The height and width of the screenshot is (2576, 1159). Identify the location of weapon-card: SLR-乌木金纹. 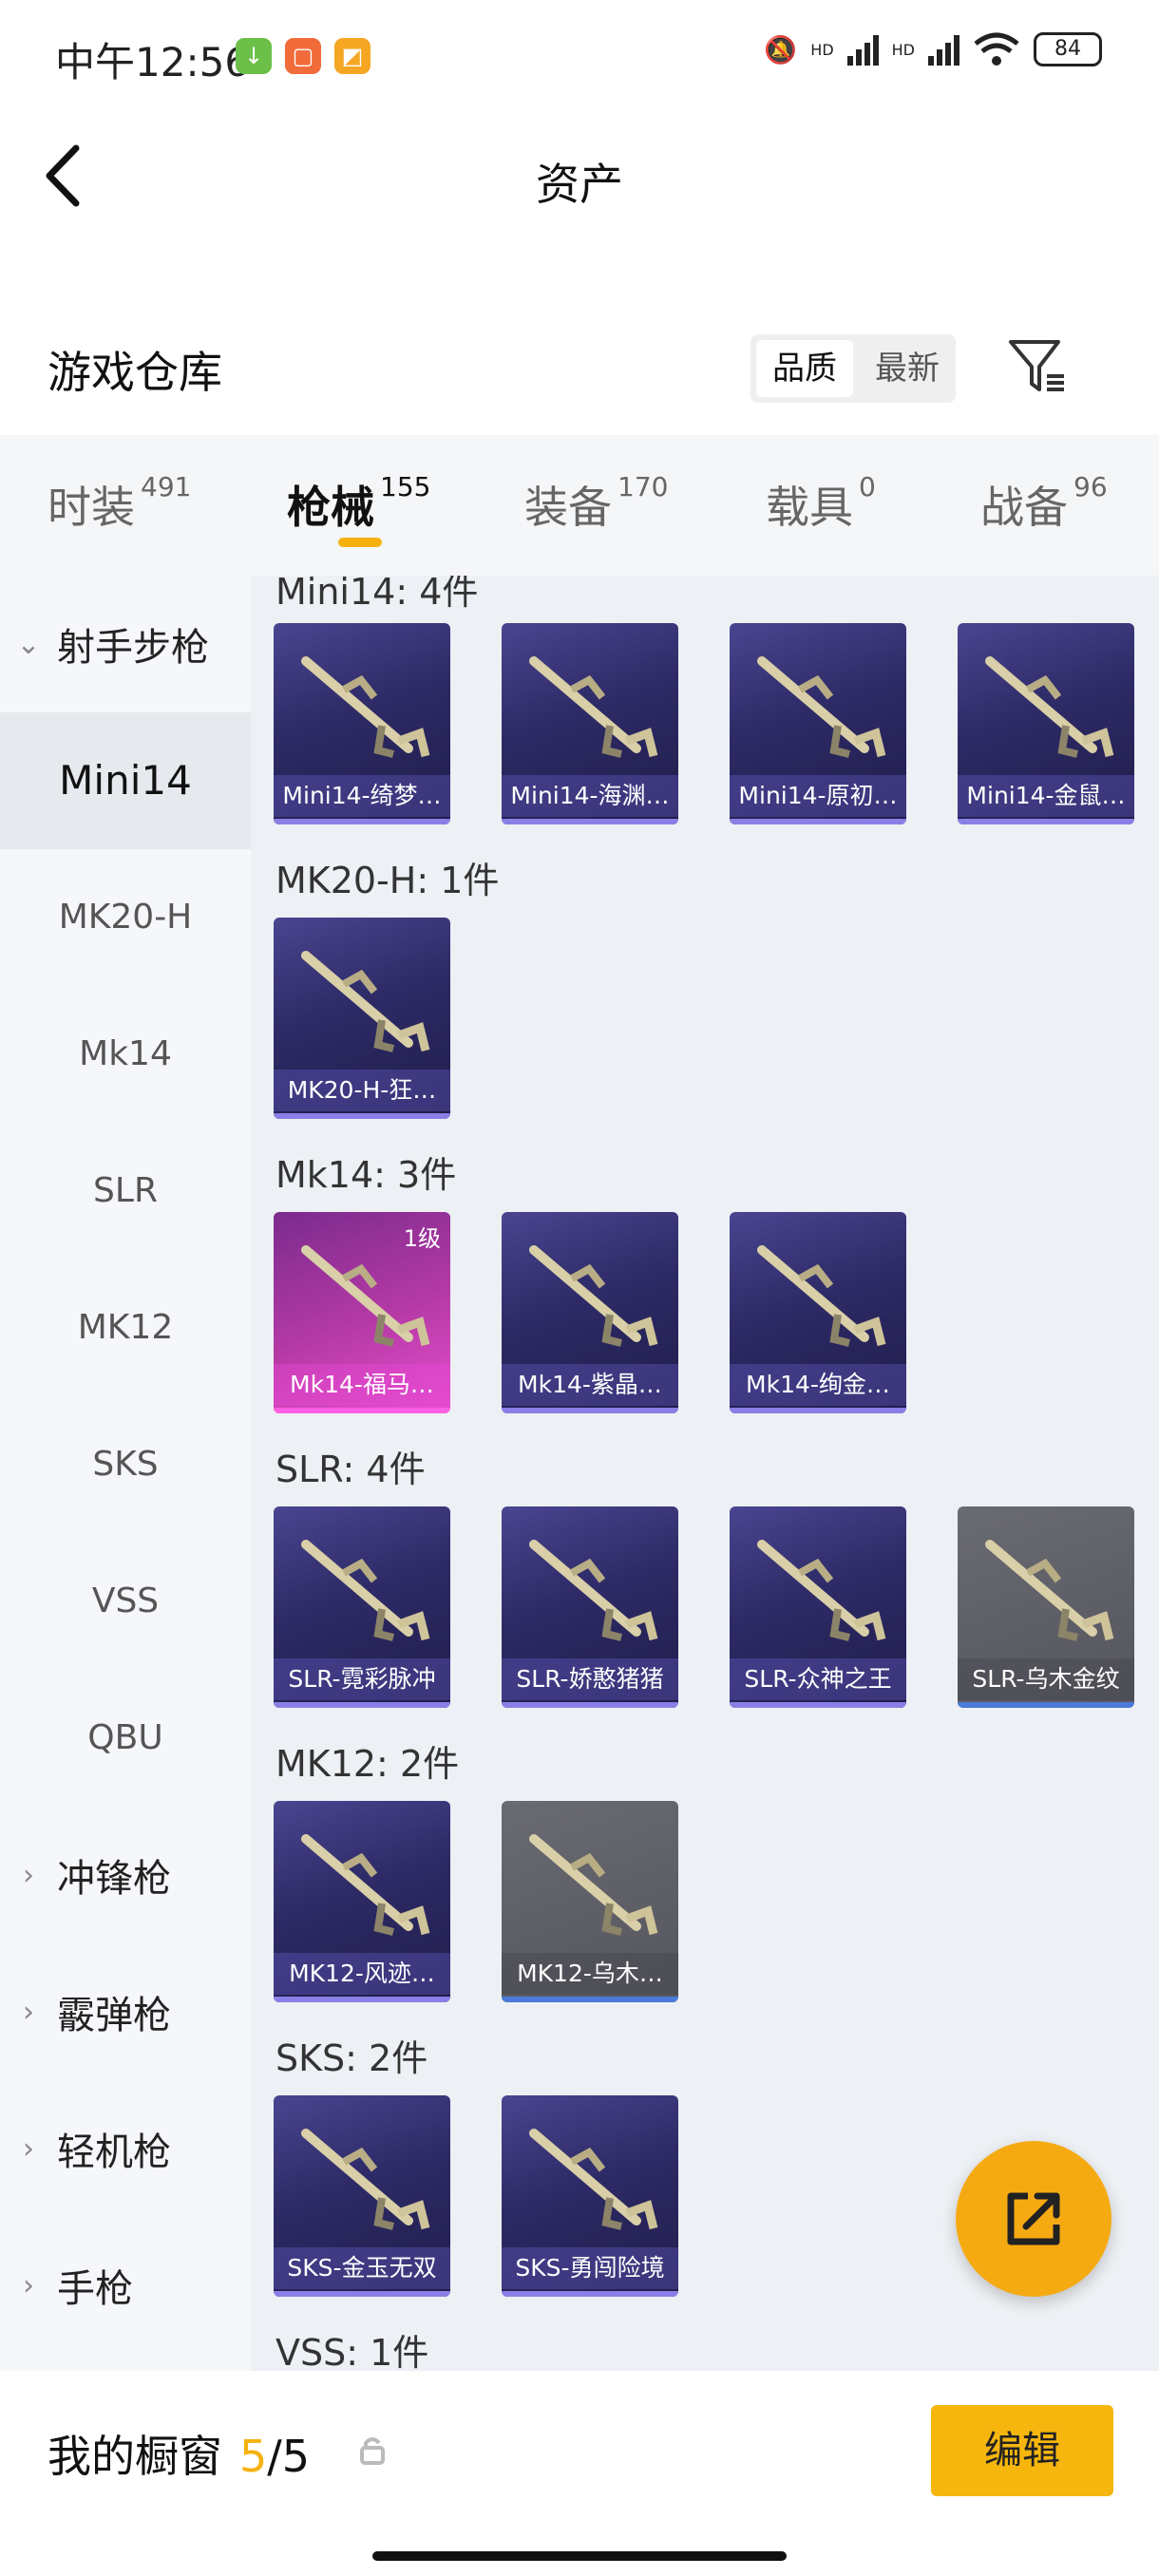
(1046, 1607).